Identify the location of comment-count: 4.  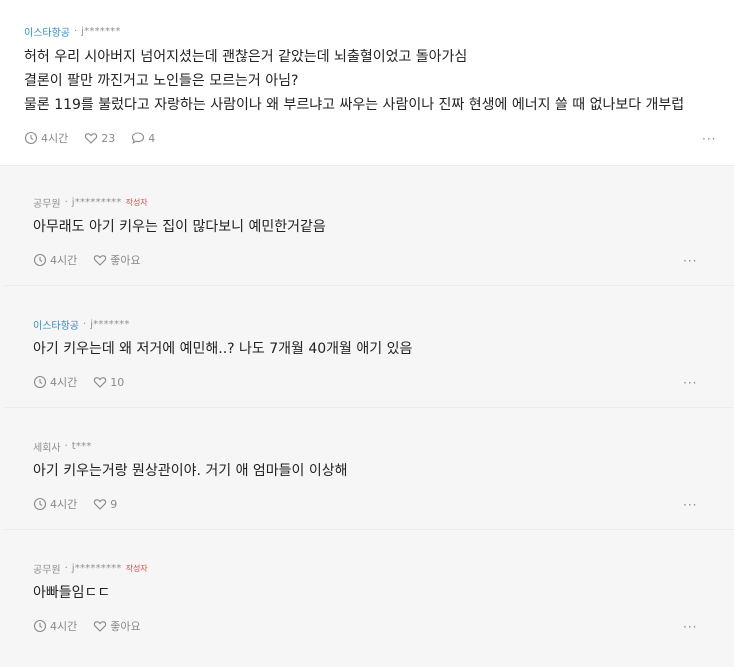
(152, 138).